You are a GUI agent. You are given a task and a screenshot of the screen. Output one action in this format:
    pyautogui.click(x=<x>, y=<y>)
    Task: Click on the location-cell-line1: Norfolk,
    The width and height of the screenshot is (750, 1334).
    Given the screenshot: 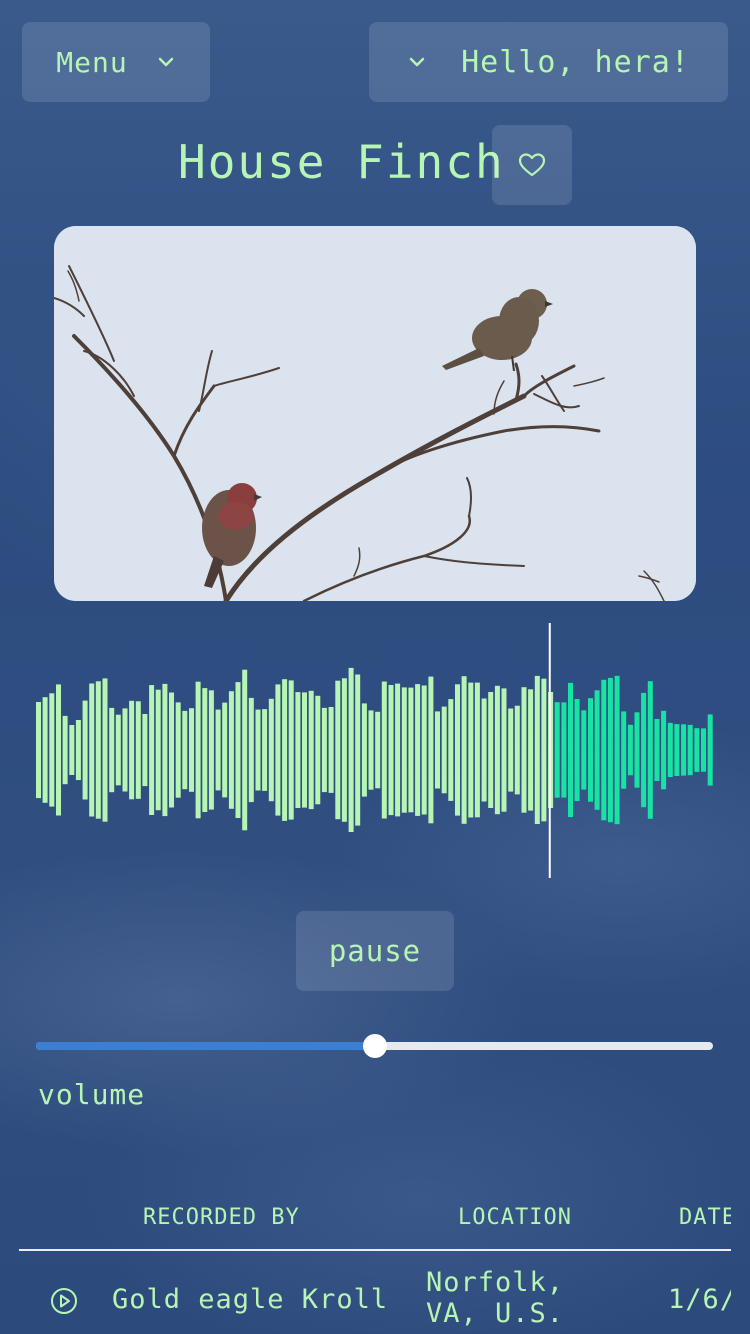 What is the action you would take?
    pyautogui.click(x=495, y=1282)
    